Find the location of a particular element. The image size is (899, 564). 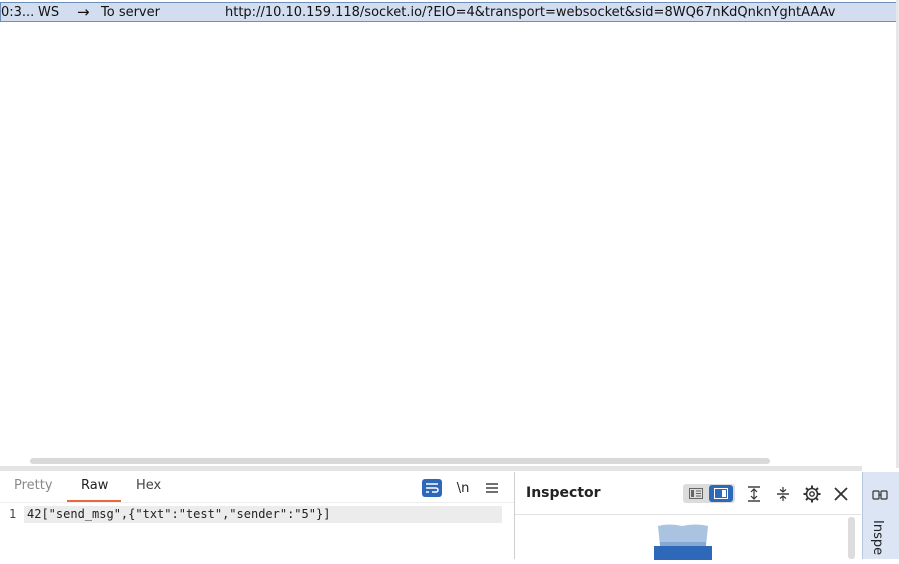

editor-separator is located at coordinates (257, 502).